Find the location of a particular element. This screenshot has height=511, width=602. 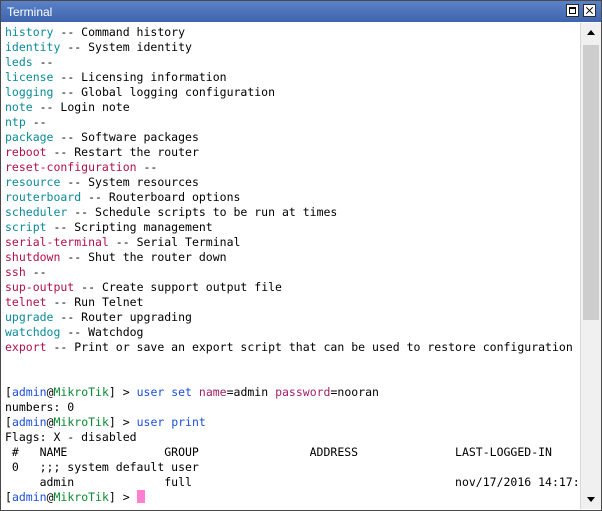

flags-text: Flags: X - disabled is located at coordinates (71, 437).